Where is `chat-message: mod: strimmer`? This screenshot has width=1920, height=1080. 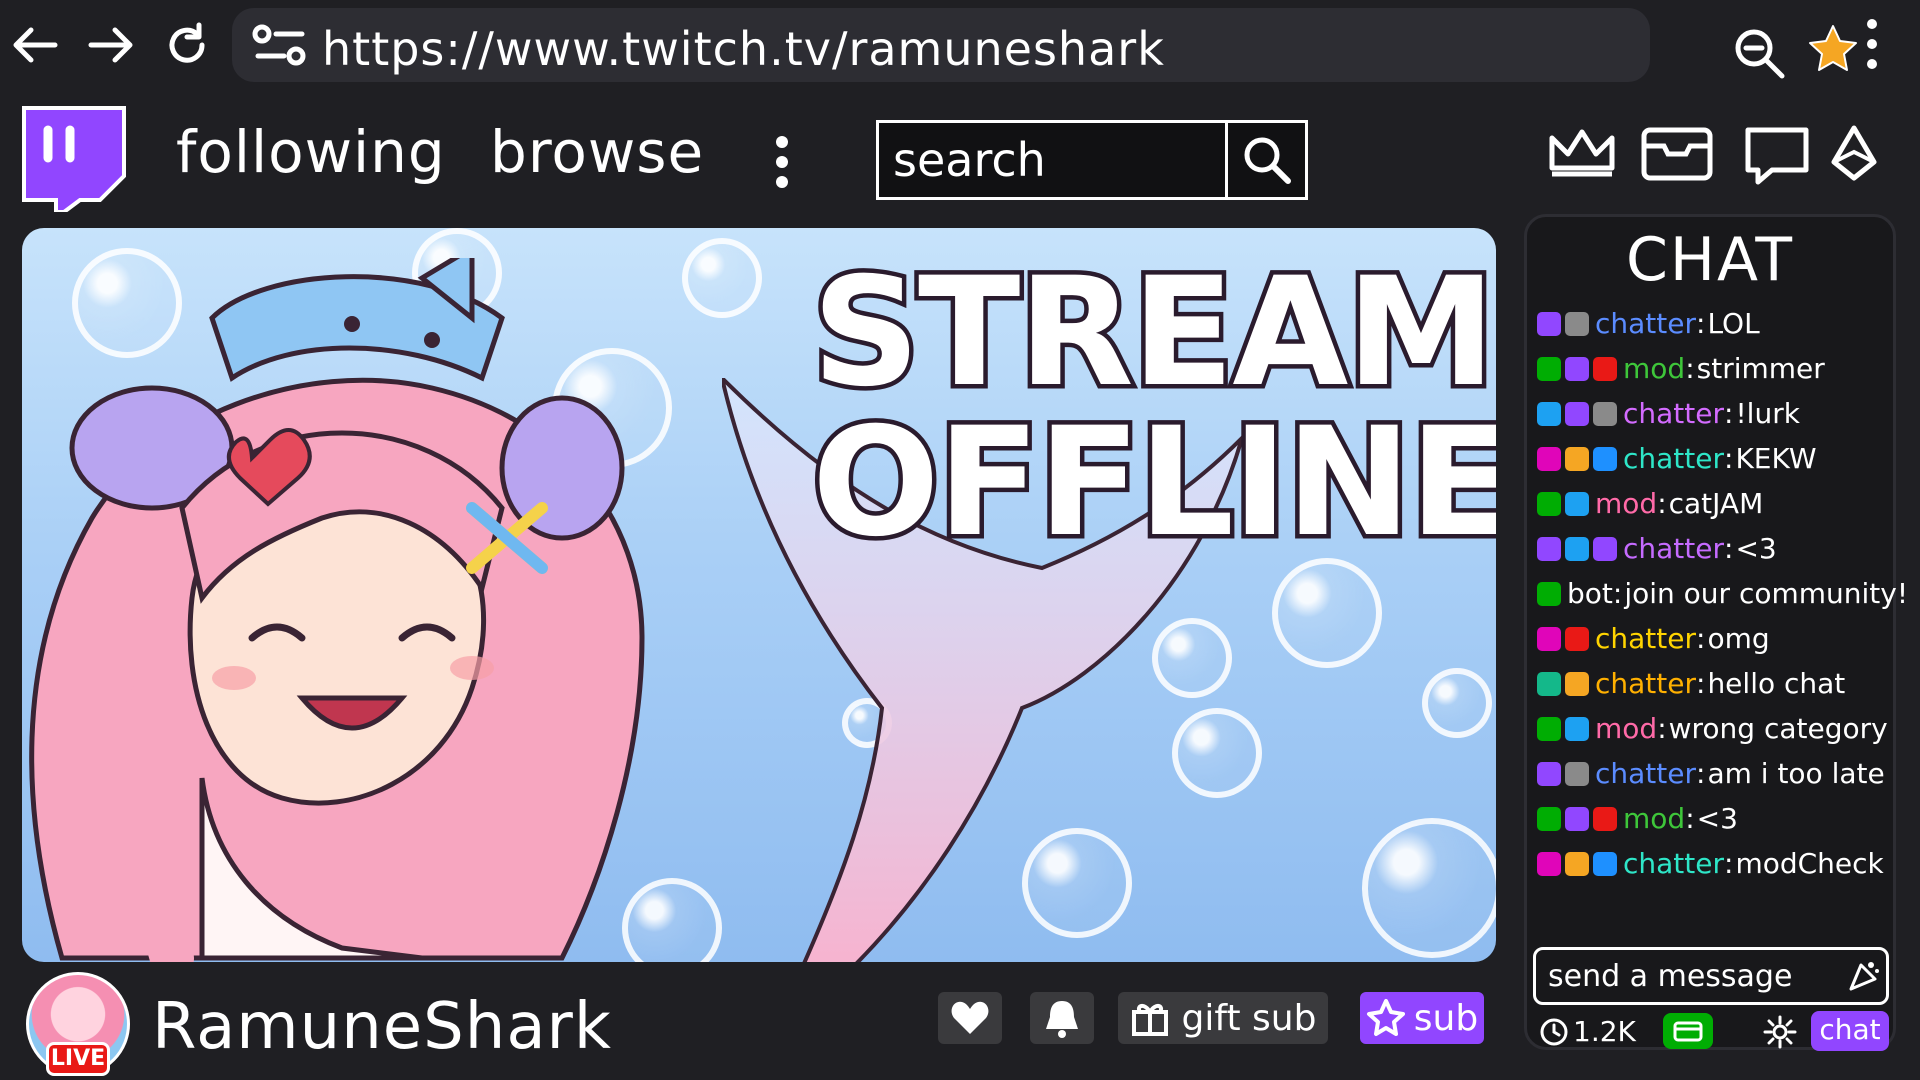 chat-message: mod: strimmer is located at coordinates (1717, 368).